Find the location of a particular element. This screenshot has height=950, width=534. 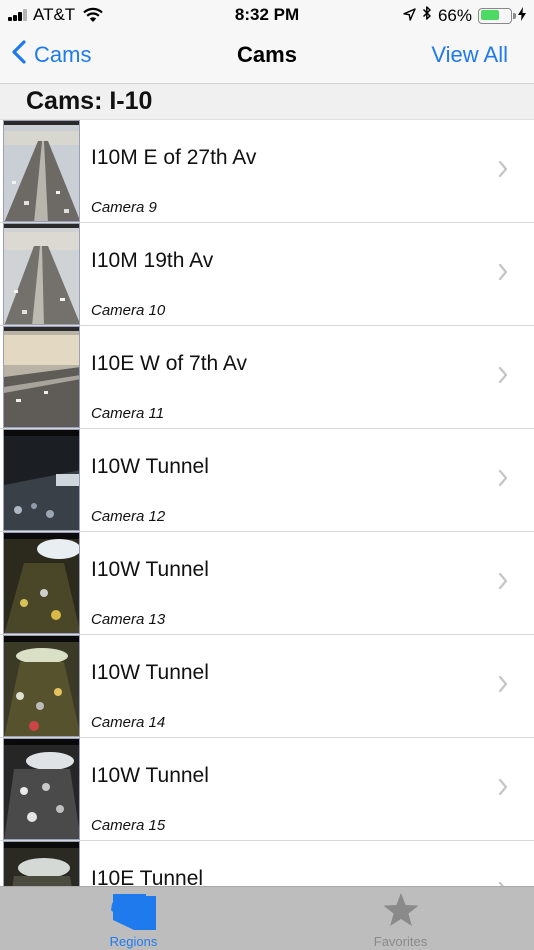

camera-subtitle: Camera 11 is located at coordinates (128, 413).